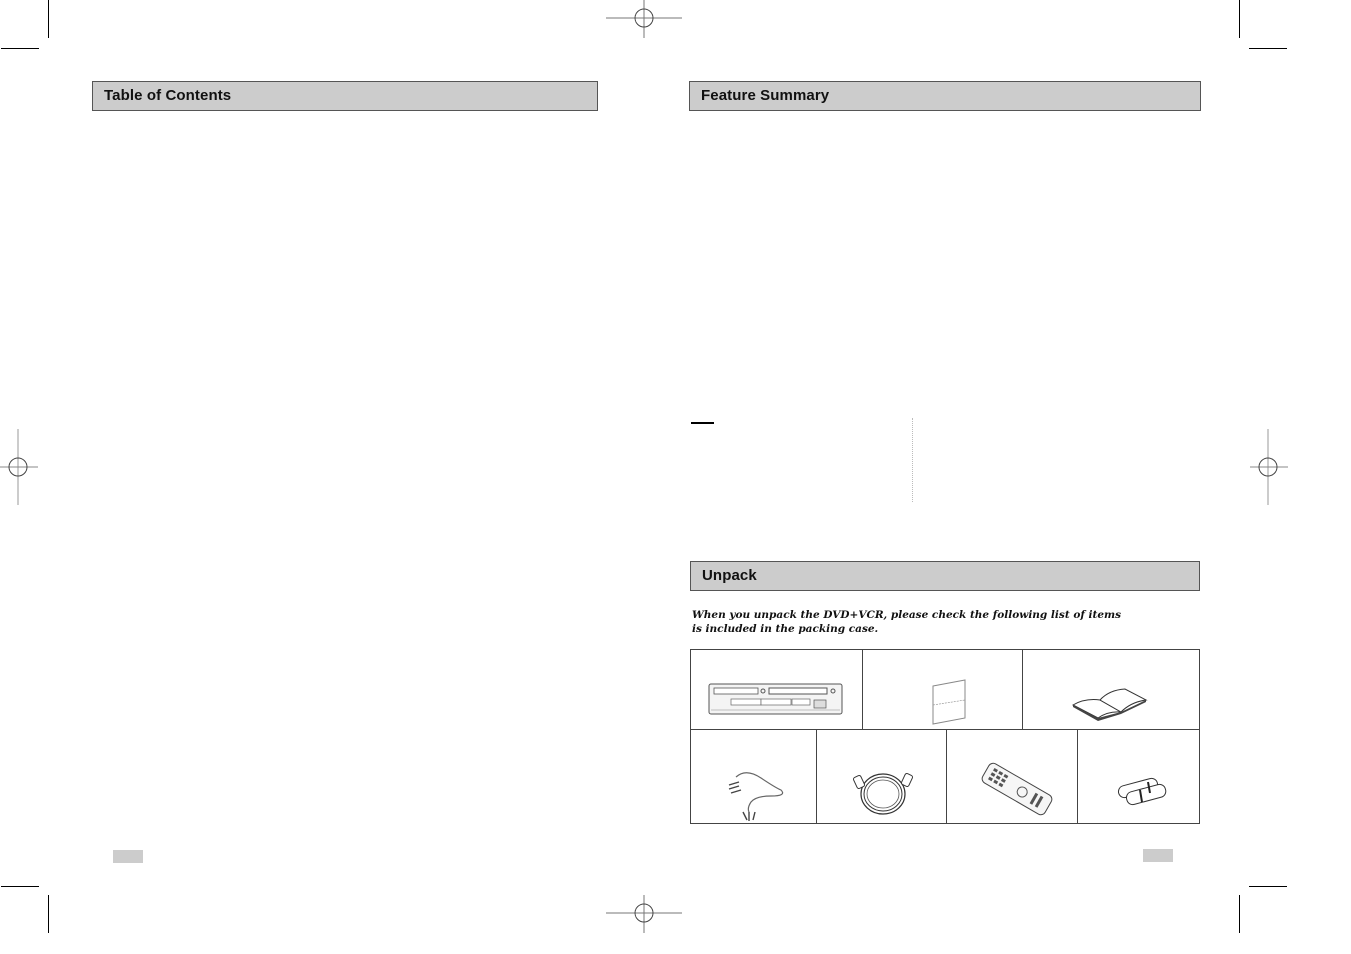  I want to click on unpack-item-dvd-vcr, so click(776, 690).